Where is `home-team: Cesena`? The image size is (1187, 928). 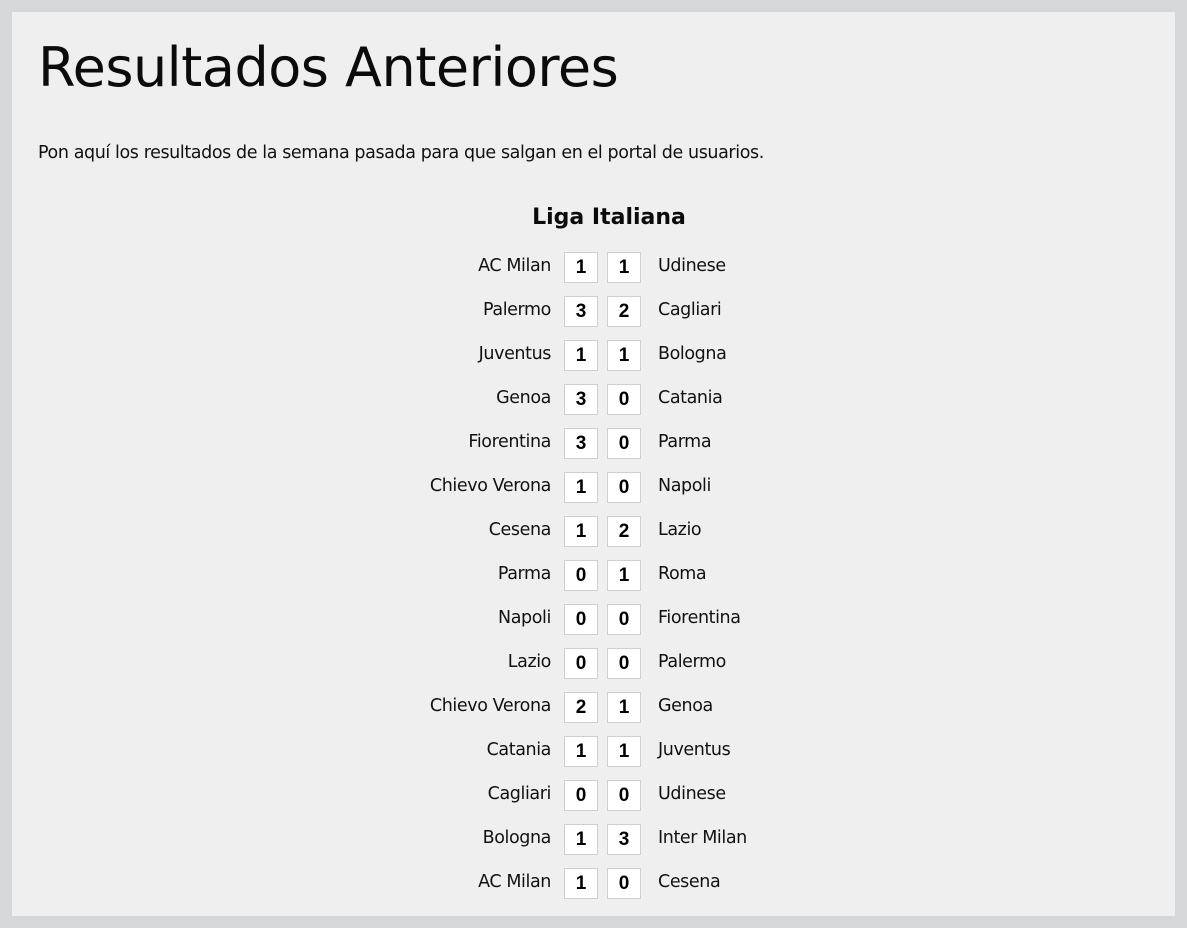
home-team: Cesena is located at coordinates (520, 530).